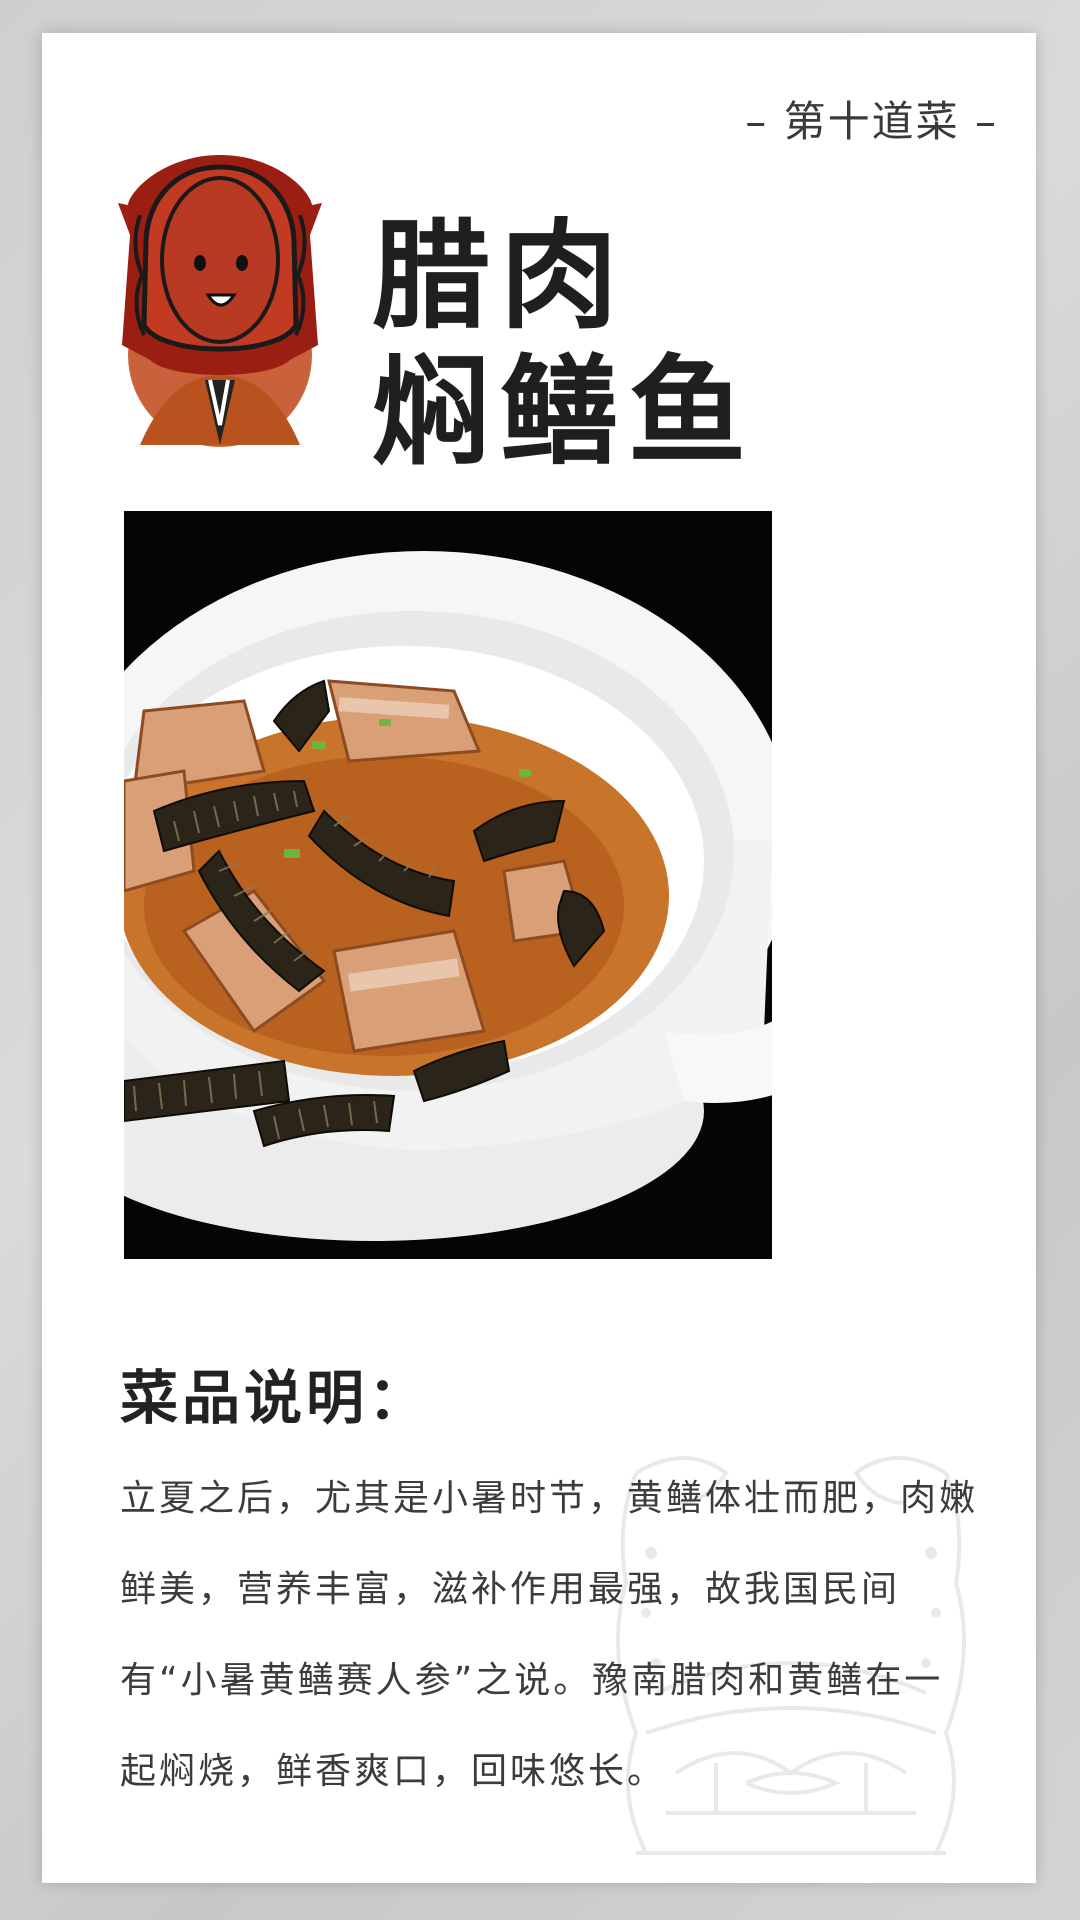 The image size is (1080, 1920). Describe the element at coordinates (275, 1398) in the screenshot. I see `description-heading: 菜品说明：` at that location.